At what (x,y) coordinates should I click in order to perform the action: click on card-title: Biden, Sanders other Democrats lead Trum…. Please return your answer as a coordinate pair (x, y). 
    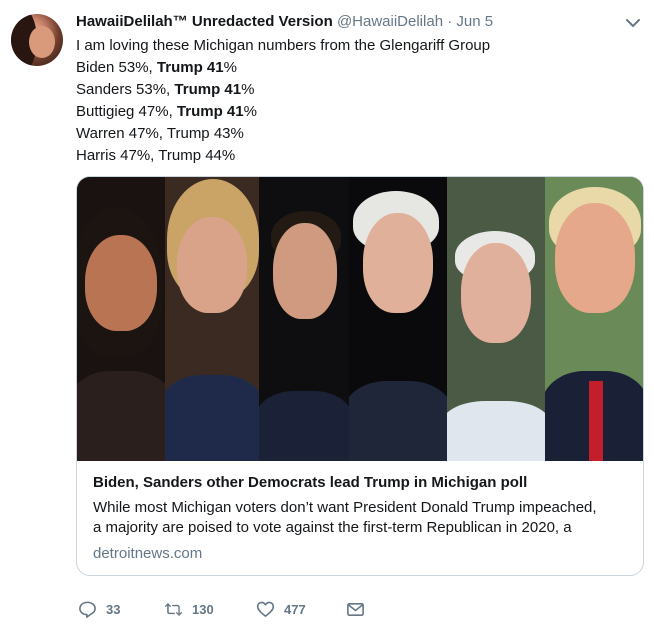
    Looking at the image, I should click on (360, 483).